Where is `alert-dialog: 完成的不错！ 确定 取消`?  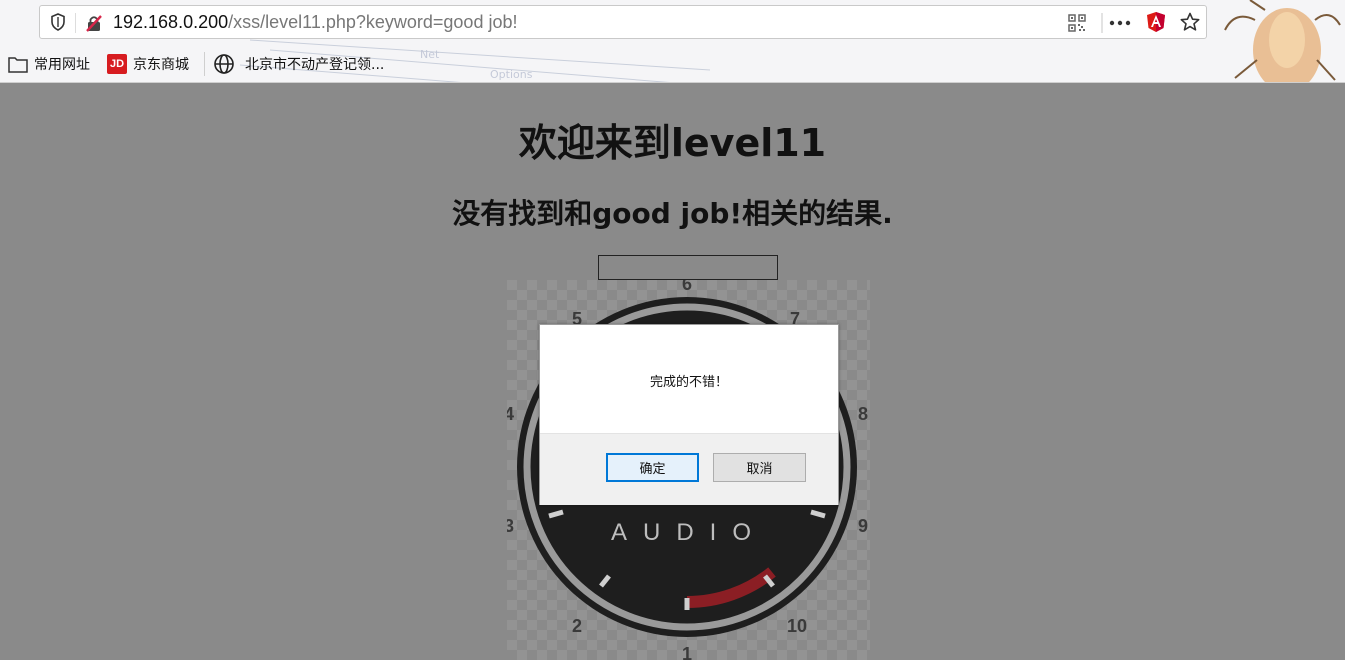
alert-dialog: 完成的不错！ 确定 取消 is located at coordinates (689, 414).